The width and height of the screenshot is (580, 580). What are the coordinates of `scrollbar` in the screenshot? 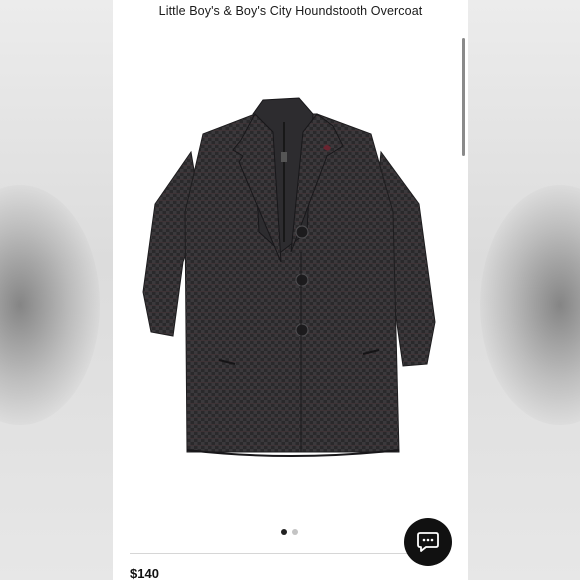 It's located at (463, 97).